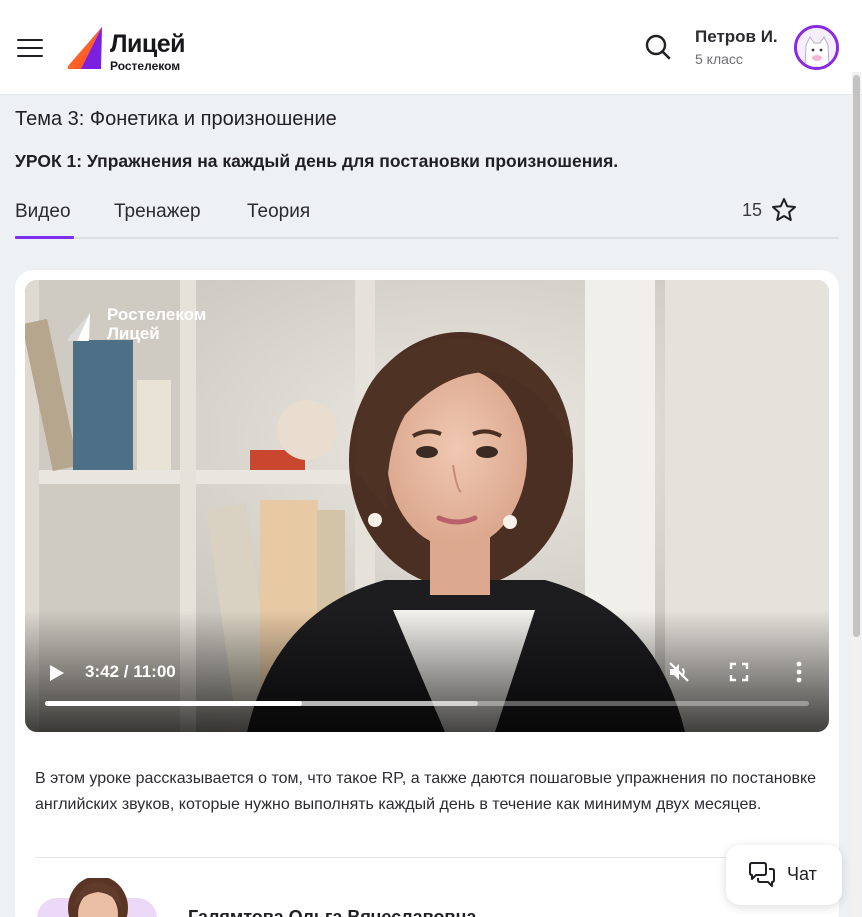  I want to click on logo-title: Лицей, so click(148, 44).